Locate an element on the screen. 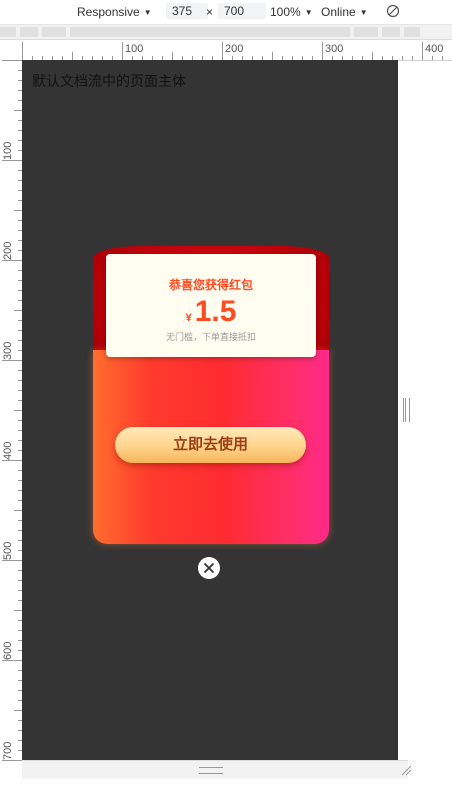 The width and height of the screenshot is (452, 793). use-now-button: 立即去使用 is located at coordinates (210, 445).